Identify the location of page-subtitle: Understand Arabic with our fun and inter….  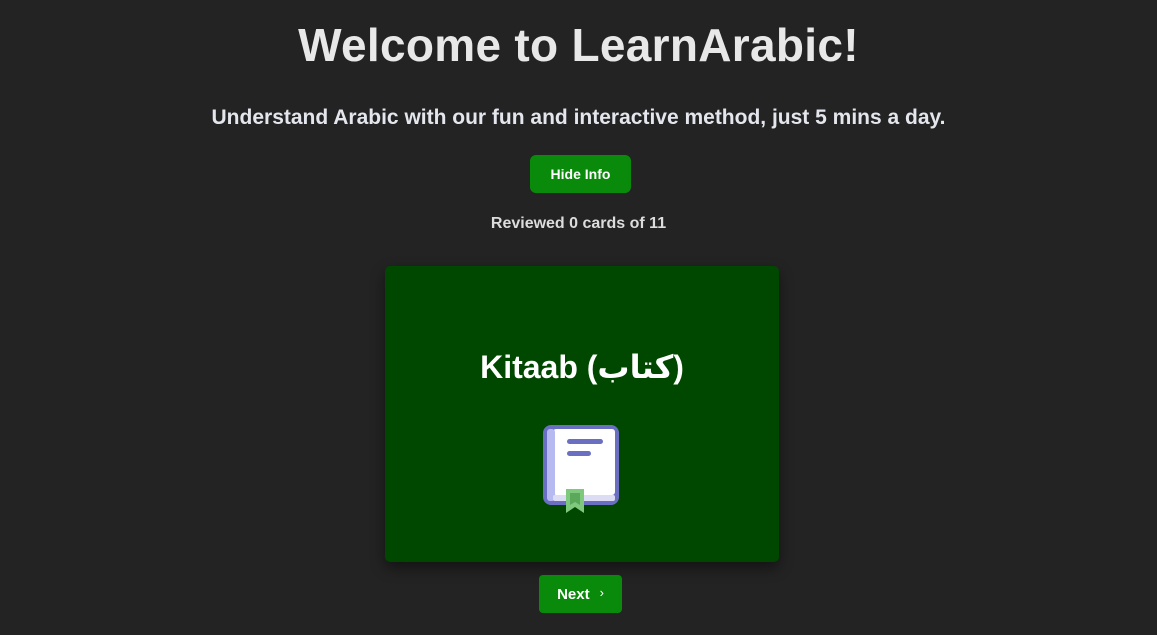
(578, 117).